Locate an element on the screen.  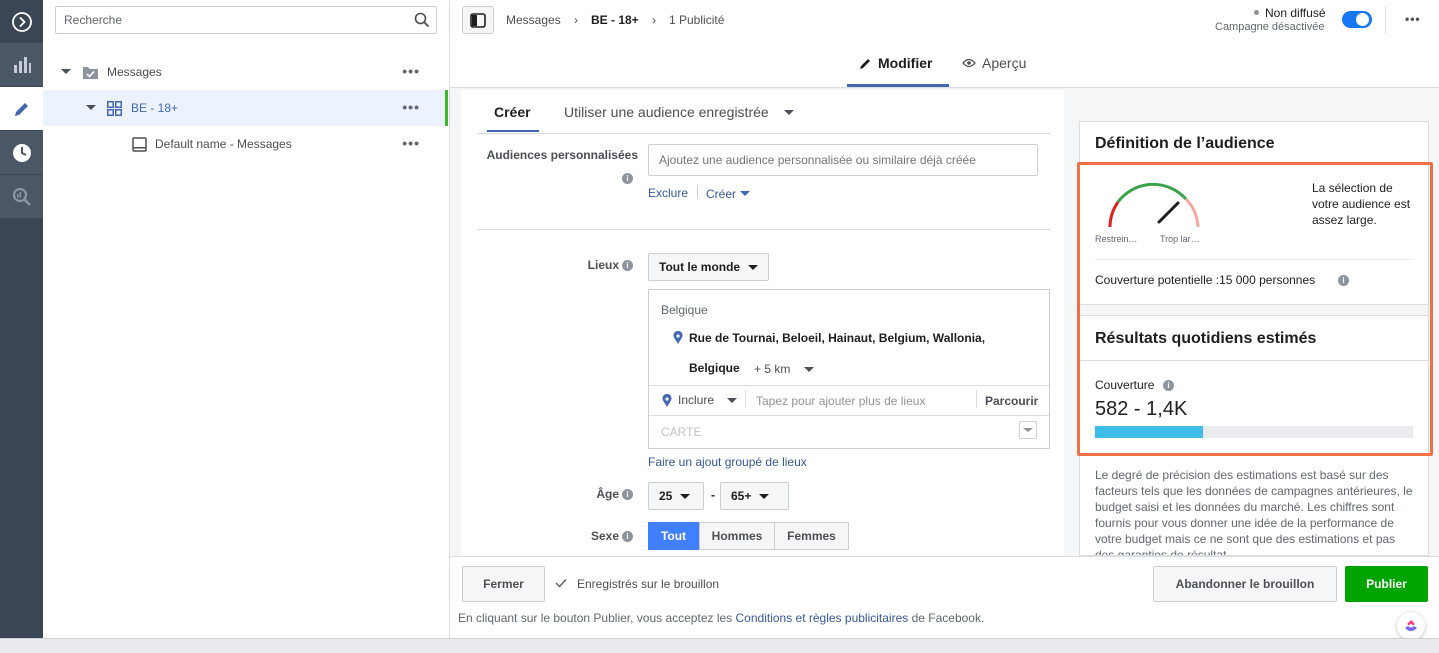
expand-nav-button is located at coordinates (21, 21).